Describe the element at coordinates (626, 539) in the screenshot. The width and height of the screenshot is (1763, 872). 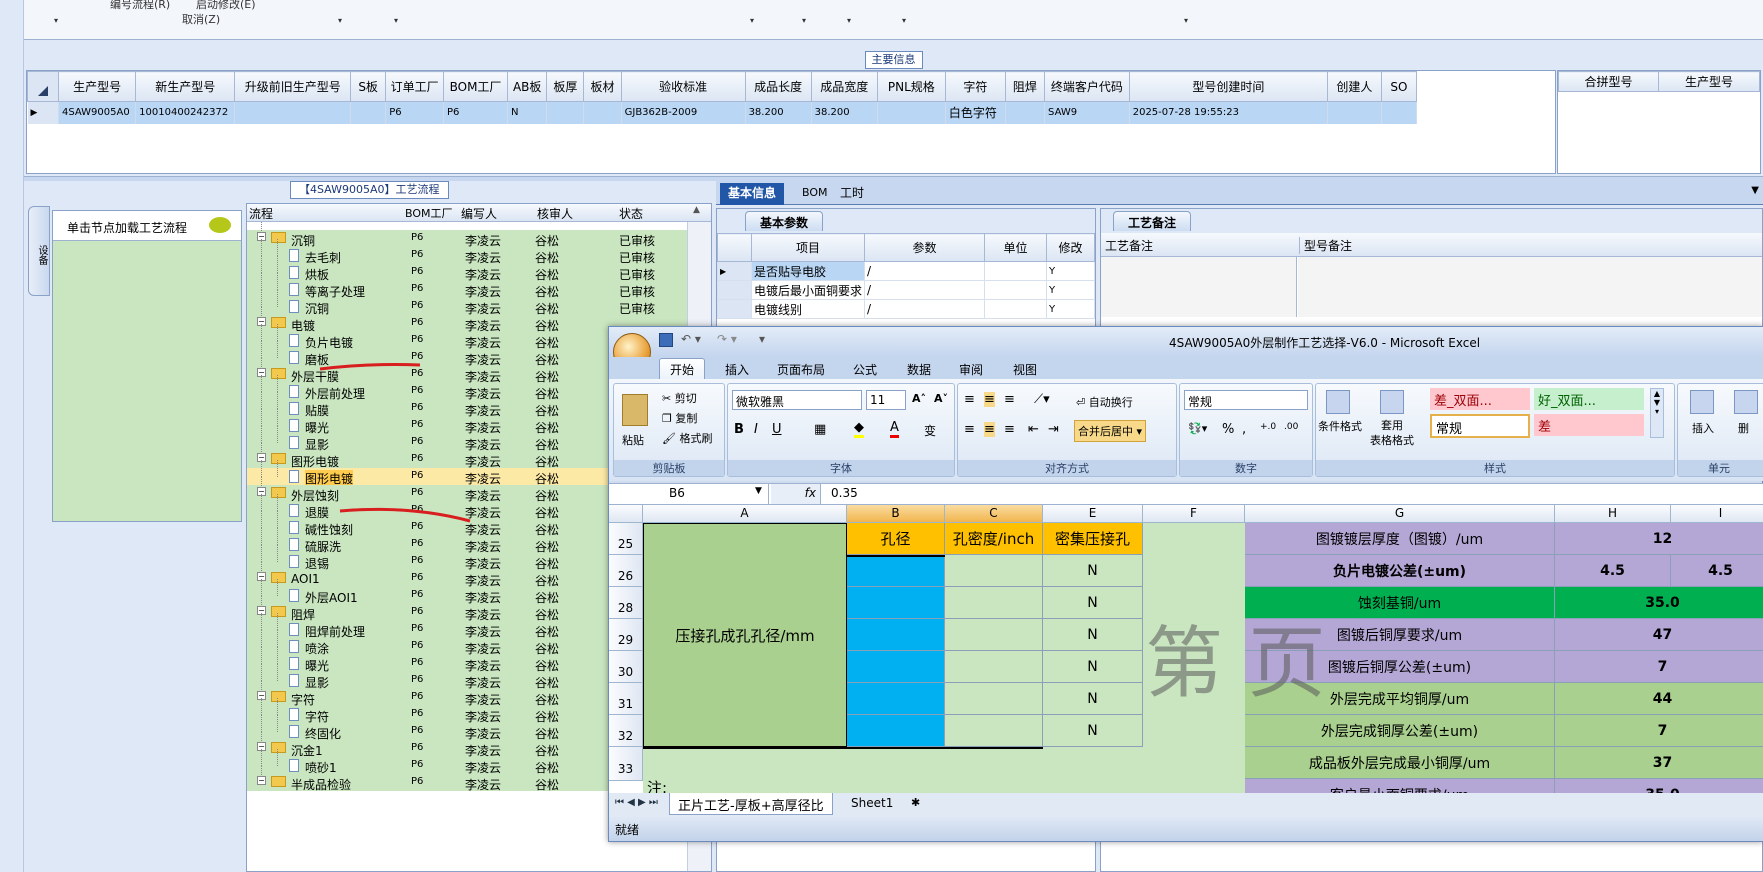
I see `row-header: 25` at that location.